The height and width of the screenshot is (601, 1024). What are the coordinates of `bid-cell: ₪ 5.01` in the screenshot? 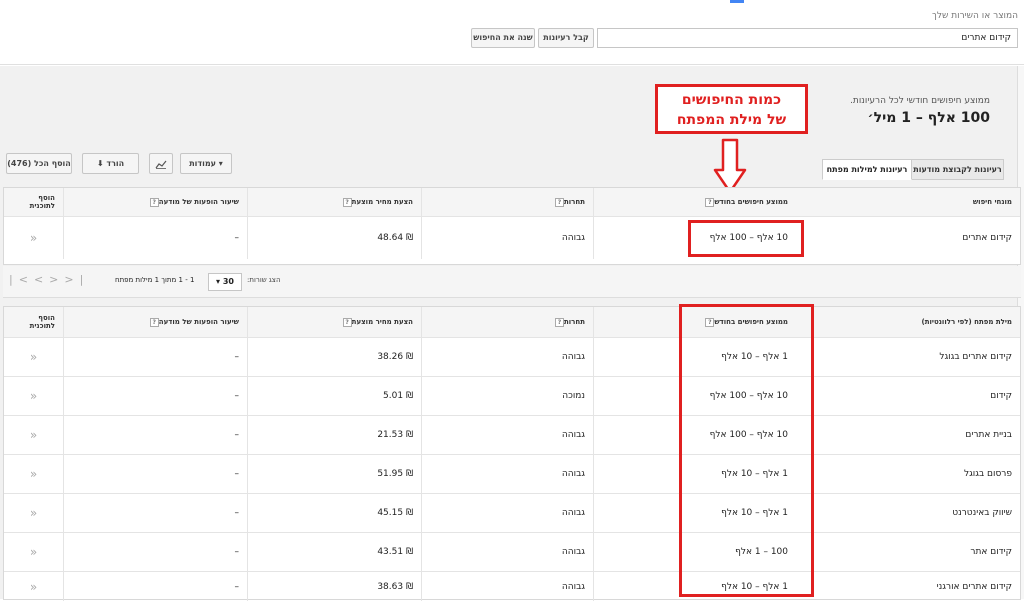 It's located at (334, 396).